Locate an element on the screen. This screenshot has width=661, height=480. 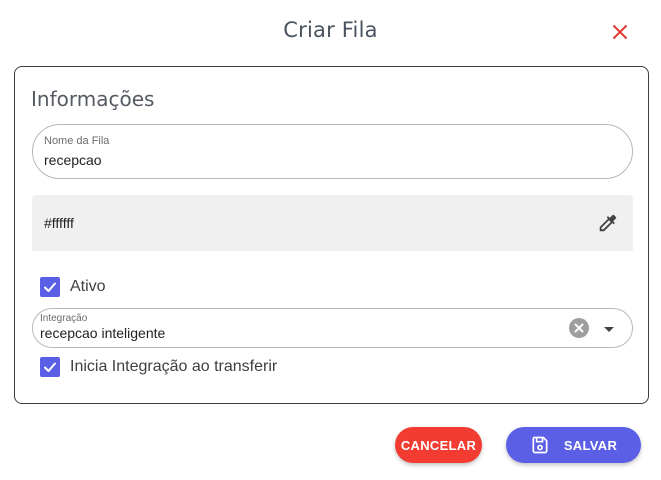
eyedropper-icon is located at coordinates (608, 223).